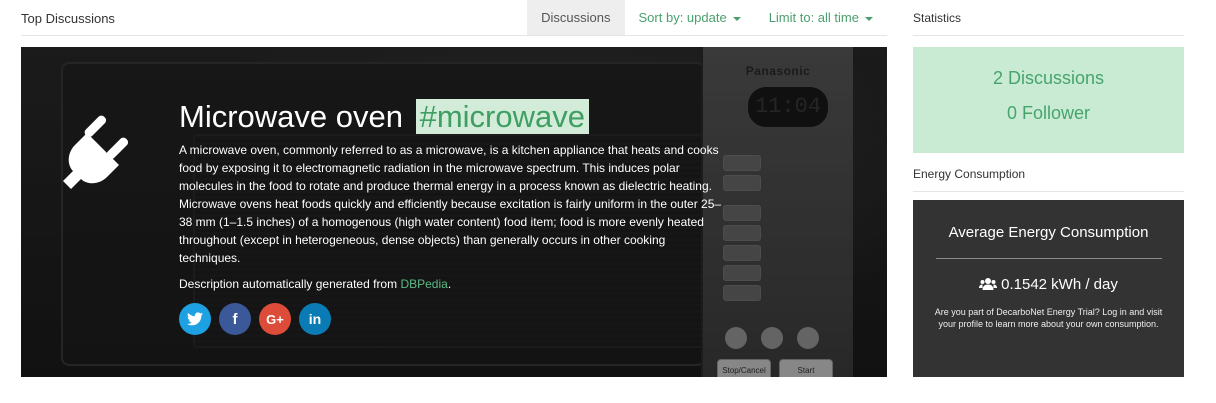 This screenshot has width=1216, height=403. I want to click on source-prefix: Description automatically generated from, so click(290, 284).